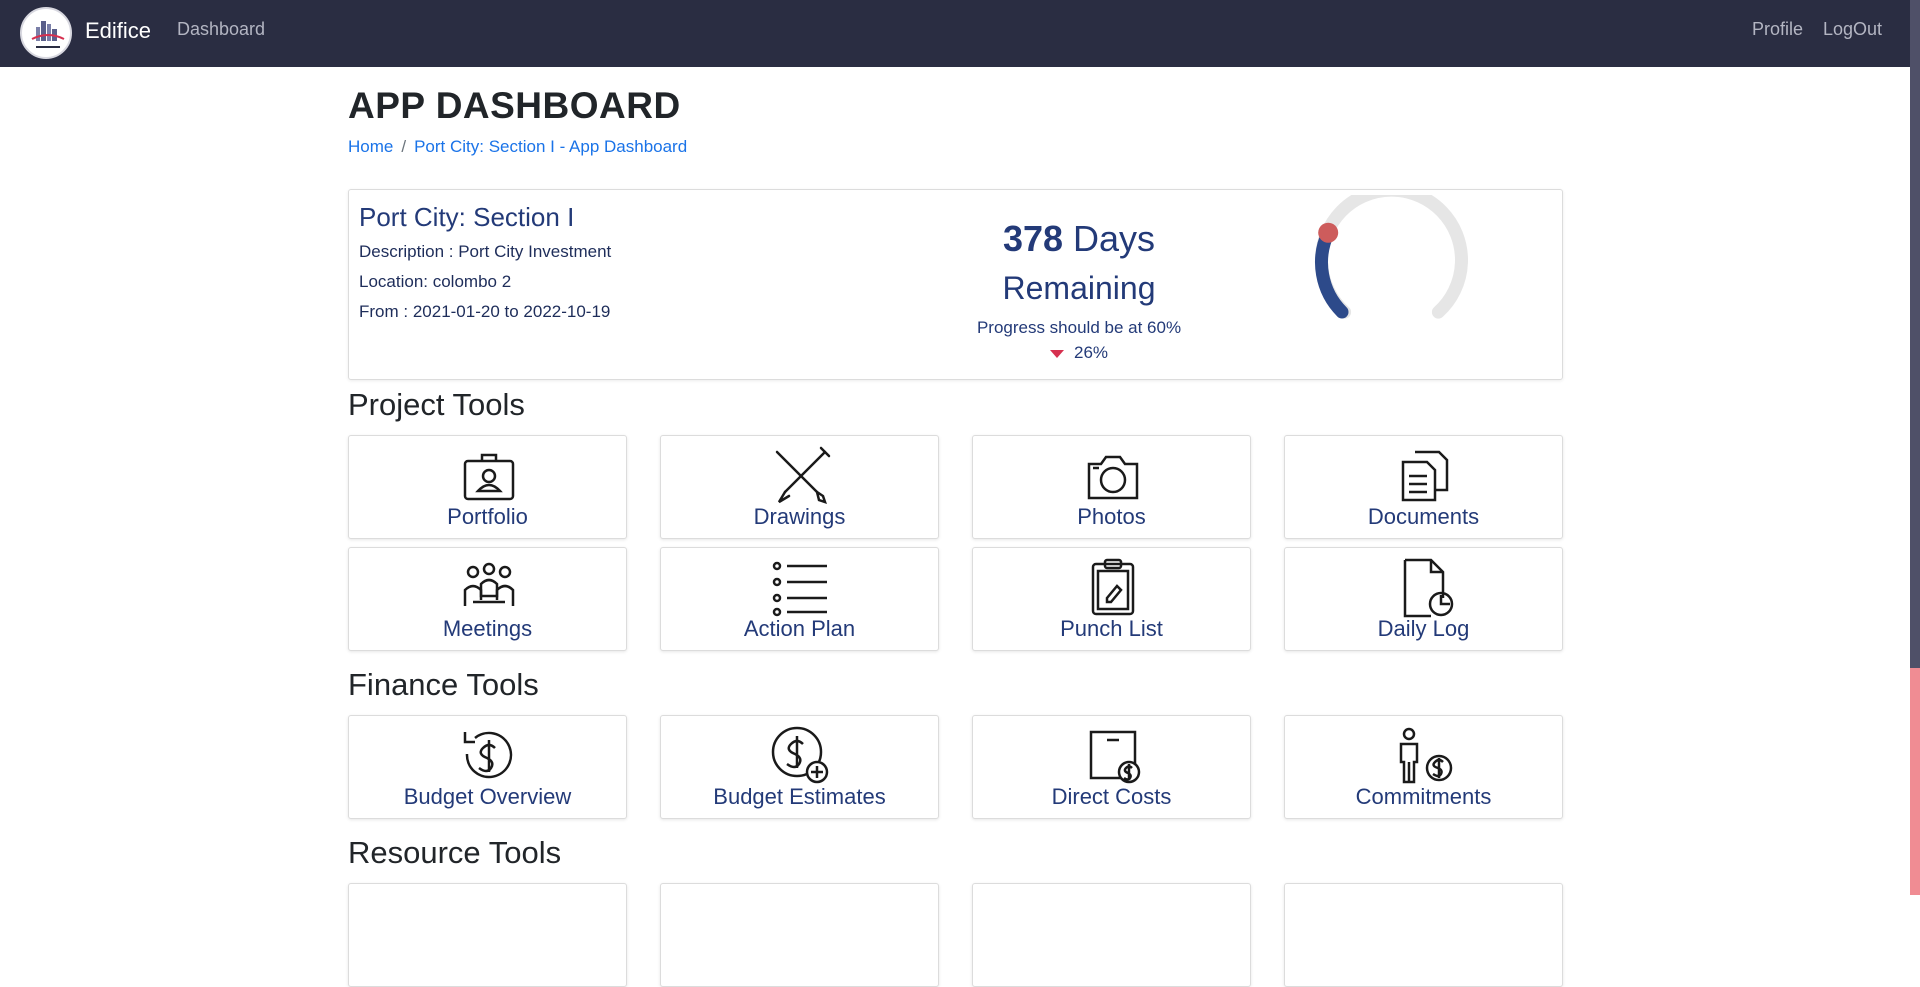 The height and width of the screenshot is (987, 1920). What do you see at coordinates (799, 796) in the screenshot?
I see `tile-label-budget-estimates: Budget Estimates` at bounding box center [799, 796].